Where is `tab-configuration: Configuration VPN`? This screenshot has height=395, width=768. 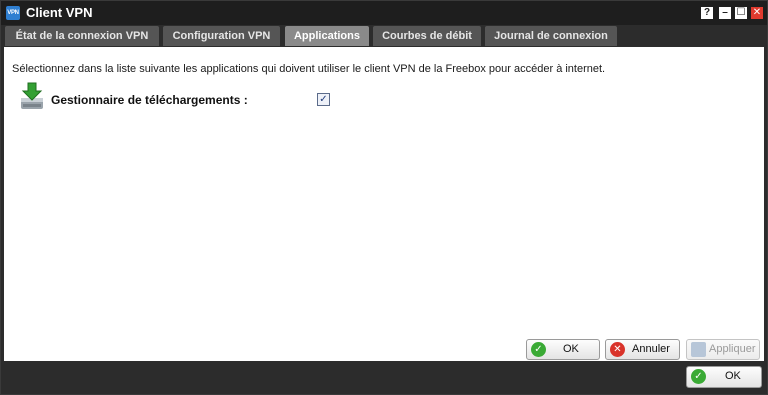 tab-configuration: Configuration VPN is located at coordinates (221, 36).